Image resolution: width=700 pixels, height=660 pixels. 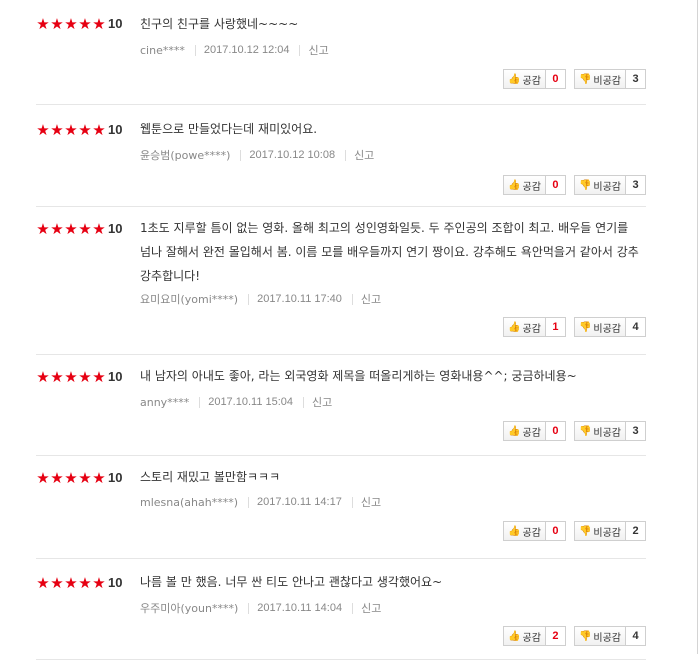 I want to click on review-meta: 요미요미(yomi****) 2017.10.11 17:40 신고, so click(x=260, y=299).